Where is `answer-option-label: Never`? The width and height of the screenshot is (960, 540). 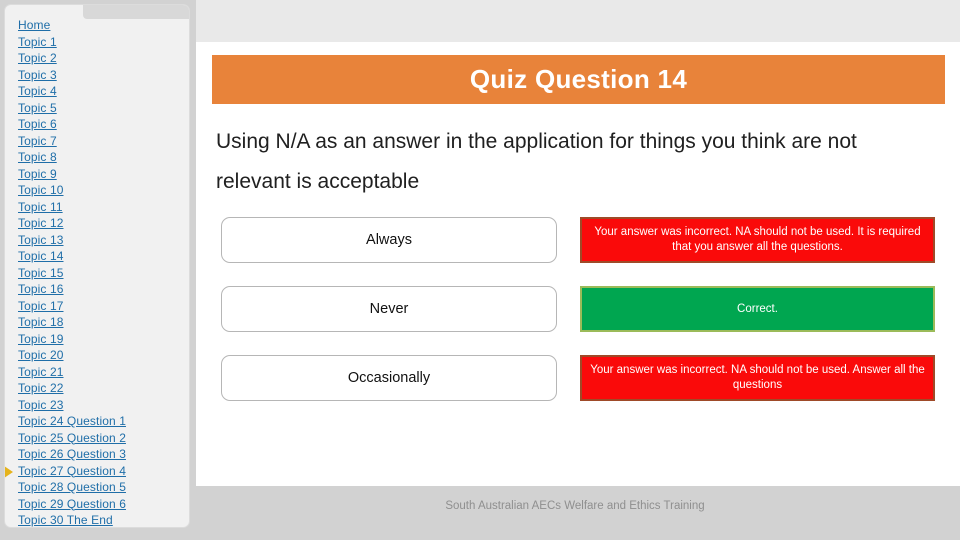
answer-option-label: Never is located at coordinates (389, 309).